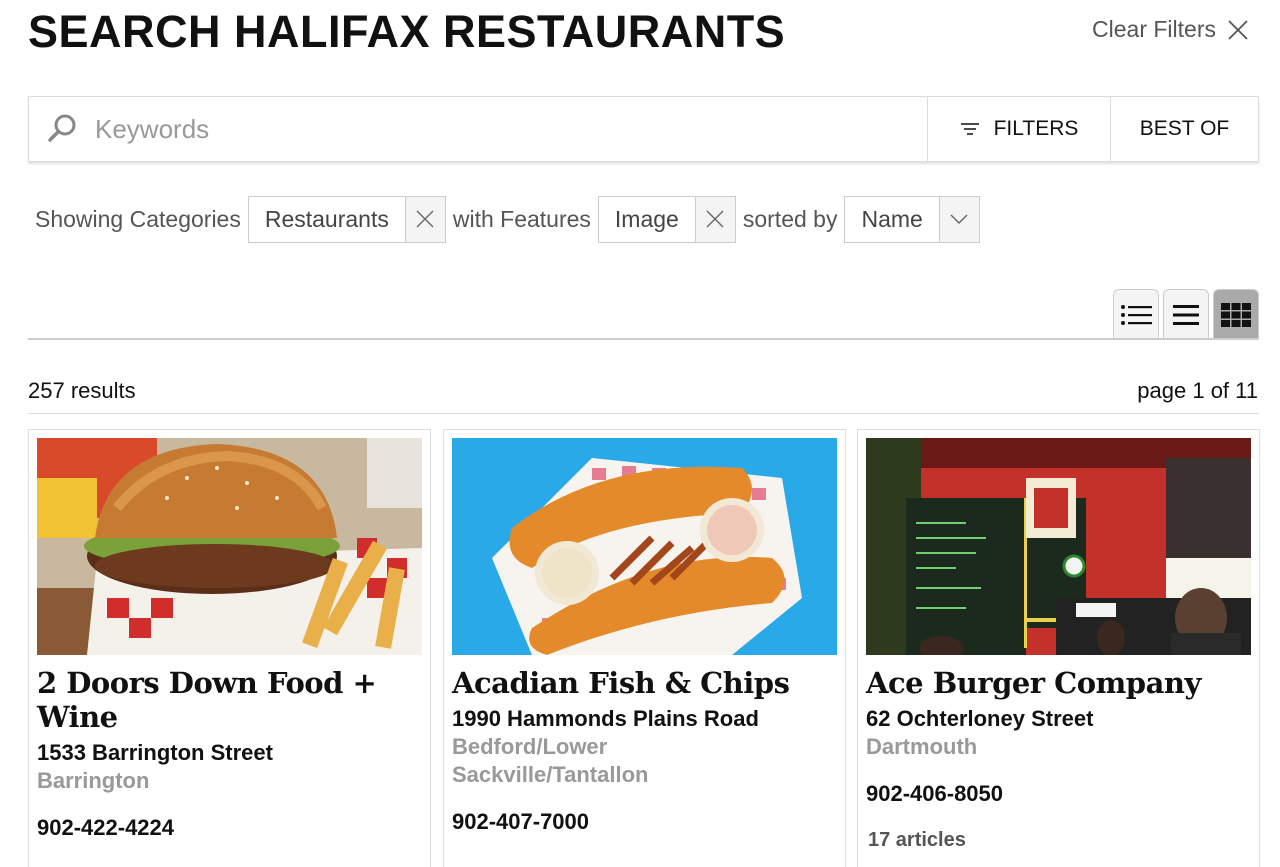  What do you see at coordinates (82, 390) in the screenshot?
I see `results-count: 257 results` at bounding box center [82, 390].